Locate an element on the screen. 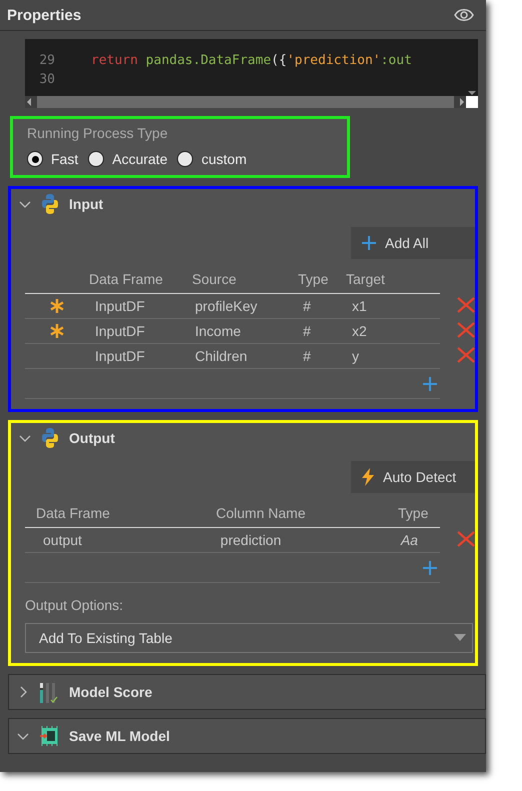 The width and height of the screenshot is (522, 791). scroll-right-icon is located at coordinates (462, 102).